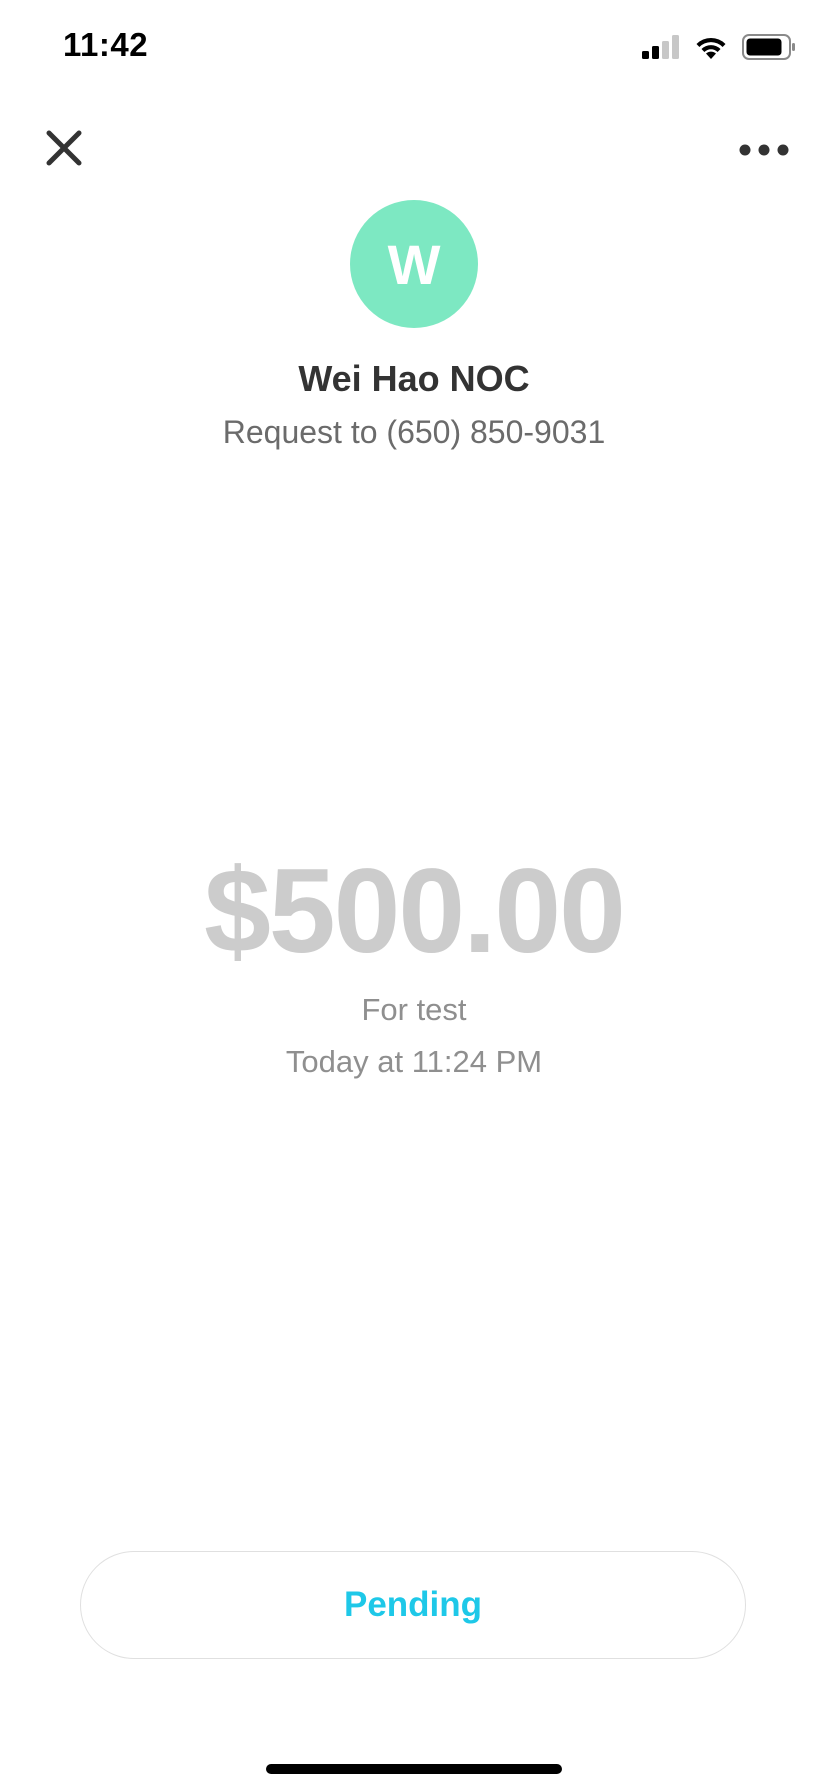 Image resolution: width=828 pixels, height=1792 pixels. What do you see at coordinates (414, 264) in the screenshot?
I see `avatar: W` at bounding box center [414, 264].